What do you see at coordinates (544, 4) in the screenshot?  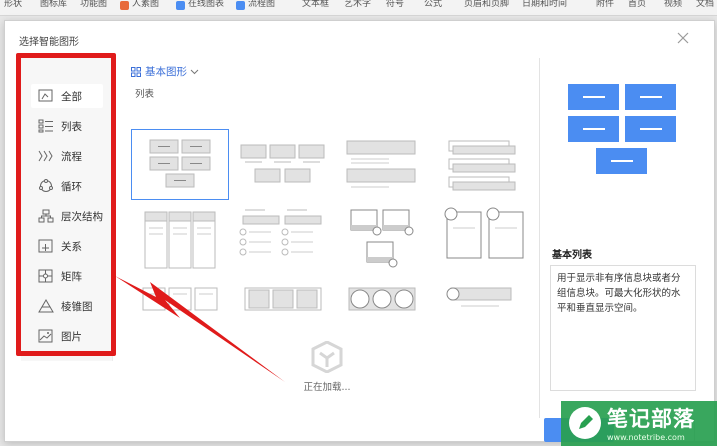 I see `ribbon-item: 日期和时间` at bounding box center [544, 4].